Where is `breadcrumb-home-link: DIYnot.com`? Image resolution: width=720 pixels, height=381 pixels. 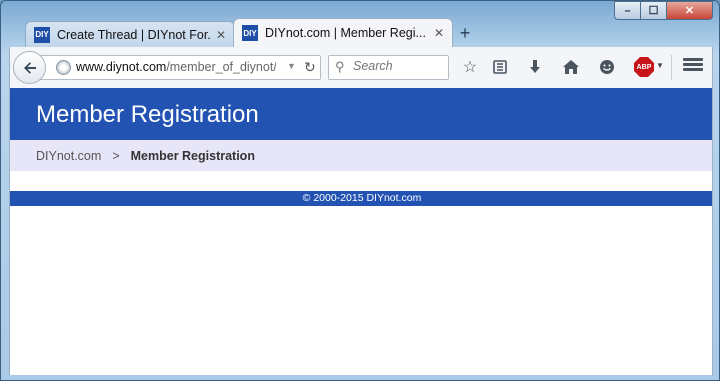 breadcrumb-home-link: DIYnot.com is located at coordinates (68, 156).